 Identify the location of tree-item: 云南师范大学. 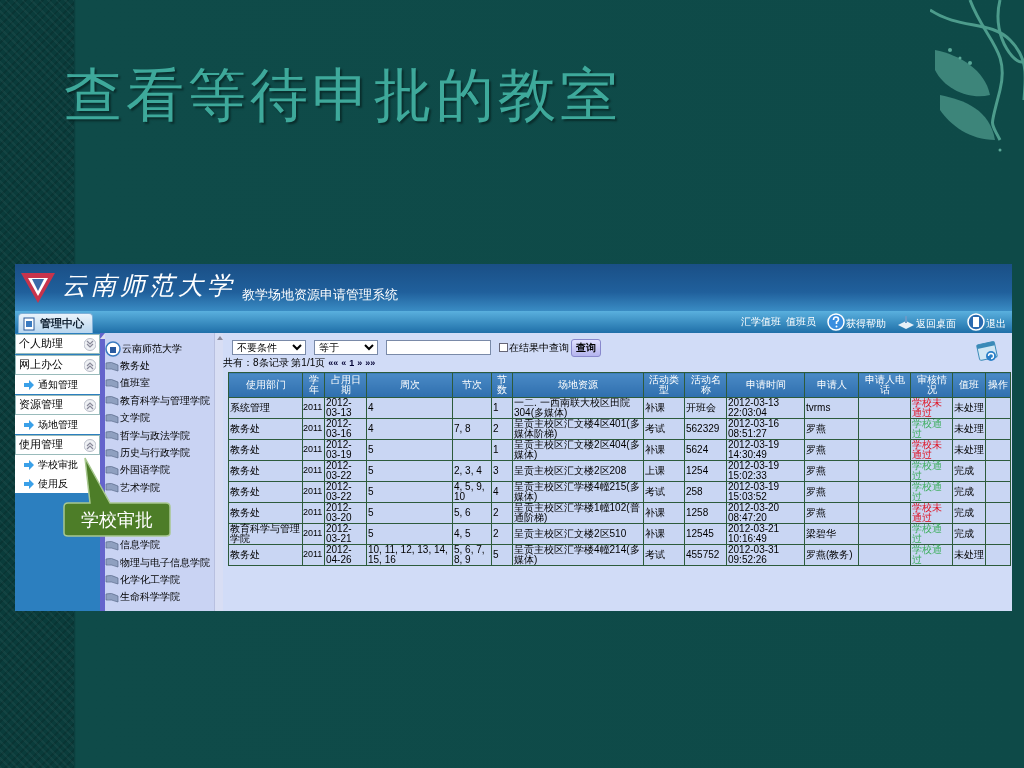
(152, 348).